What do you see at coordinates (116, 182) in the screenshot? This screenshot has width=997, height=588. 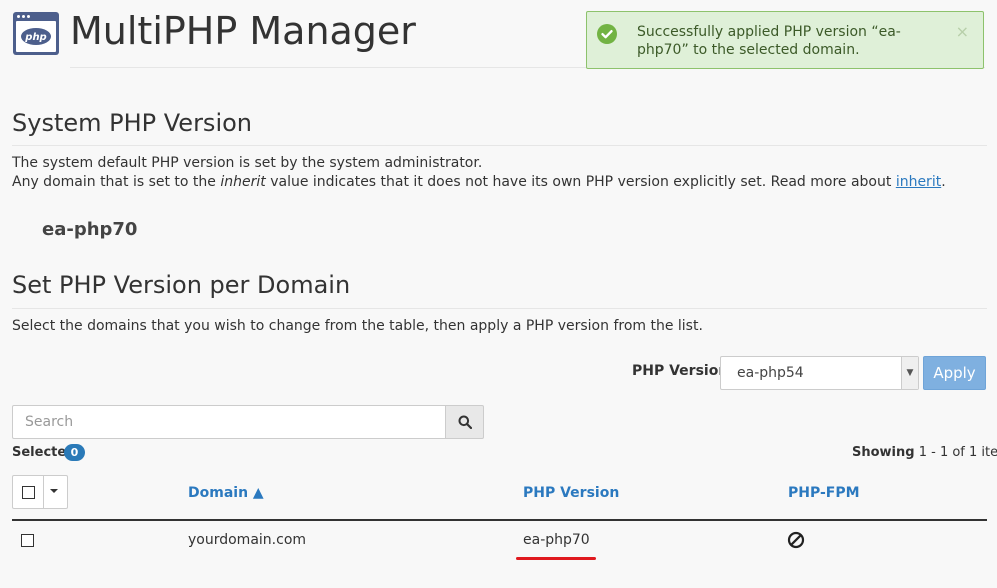 I see `text-fragment: Any domain that is set to the` at bounding box center [116, 182].